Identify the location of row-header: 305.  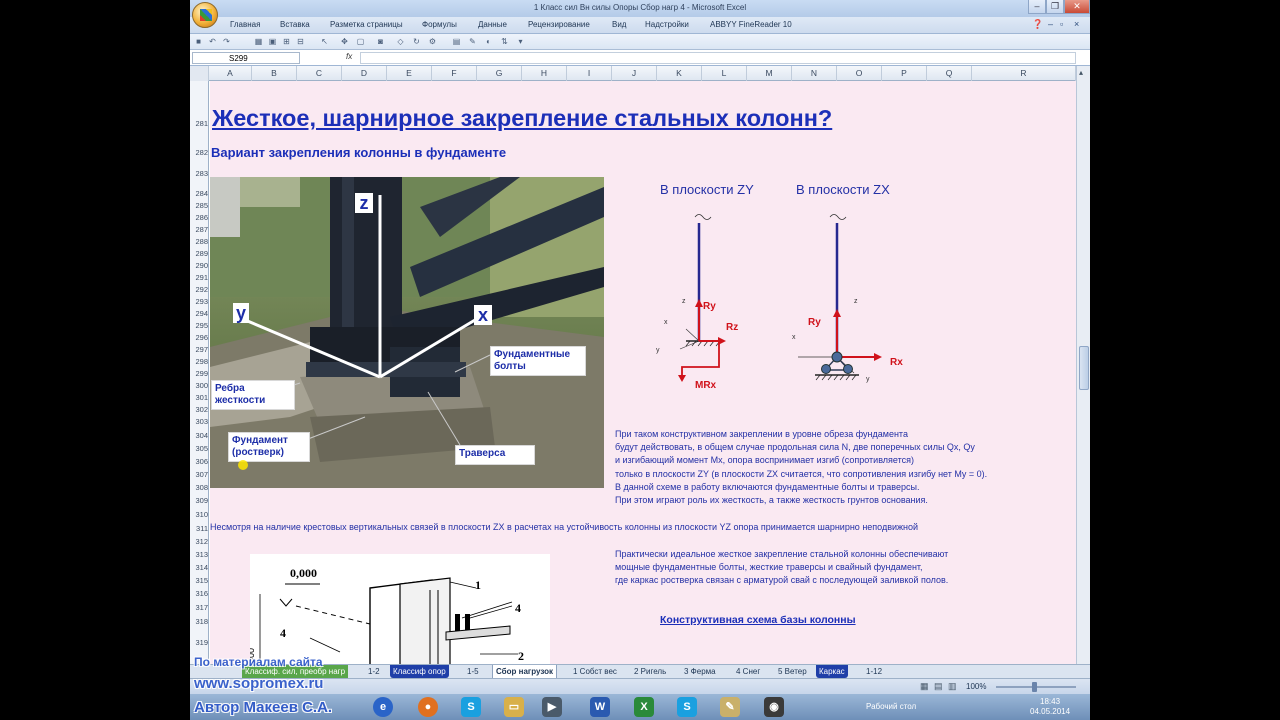
(199, 448).